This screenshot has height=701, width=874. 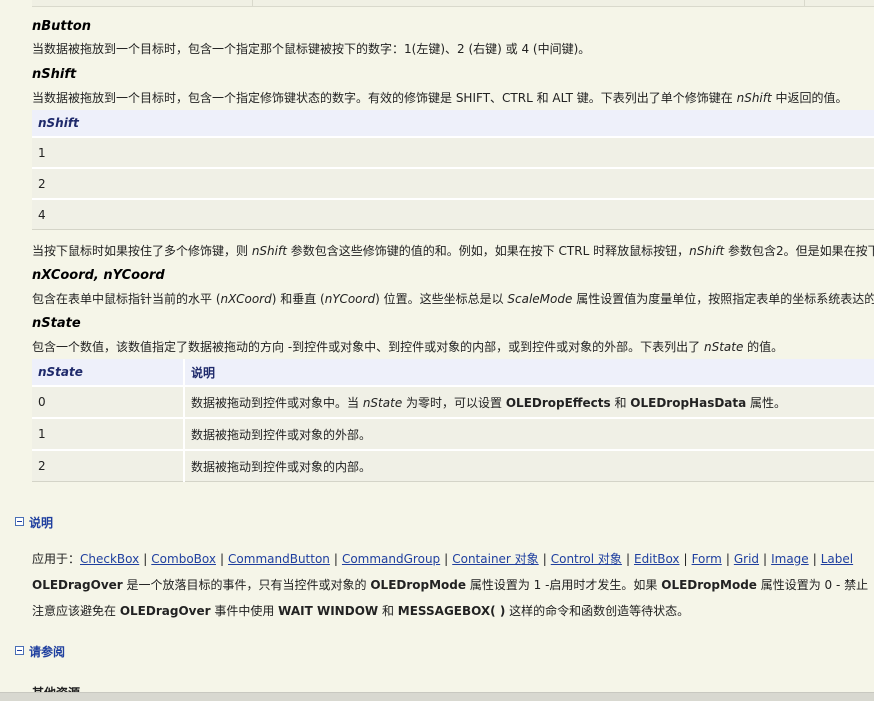 What do you see at coordinates (279, 559) in the screenshot?
I see `link-commandbutton: CommandButton` at bounding box center [279, 559].